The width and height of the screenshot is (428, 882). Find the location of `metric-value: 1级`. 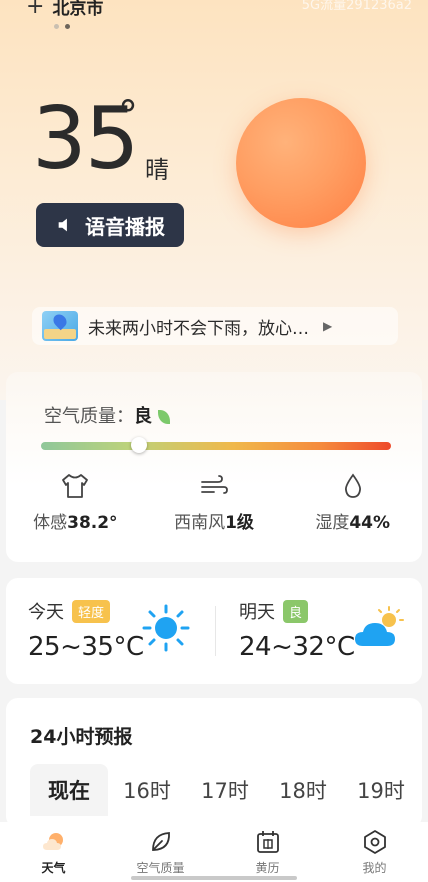

metric-value: 1级 is located at coordinates (239, 523).